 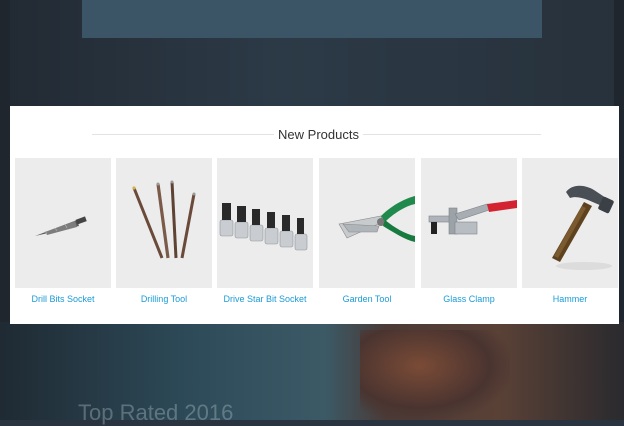 I want to click on product-name-link: Drive Star Bit Socket, so click(x=265, y=299).